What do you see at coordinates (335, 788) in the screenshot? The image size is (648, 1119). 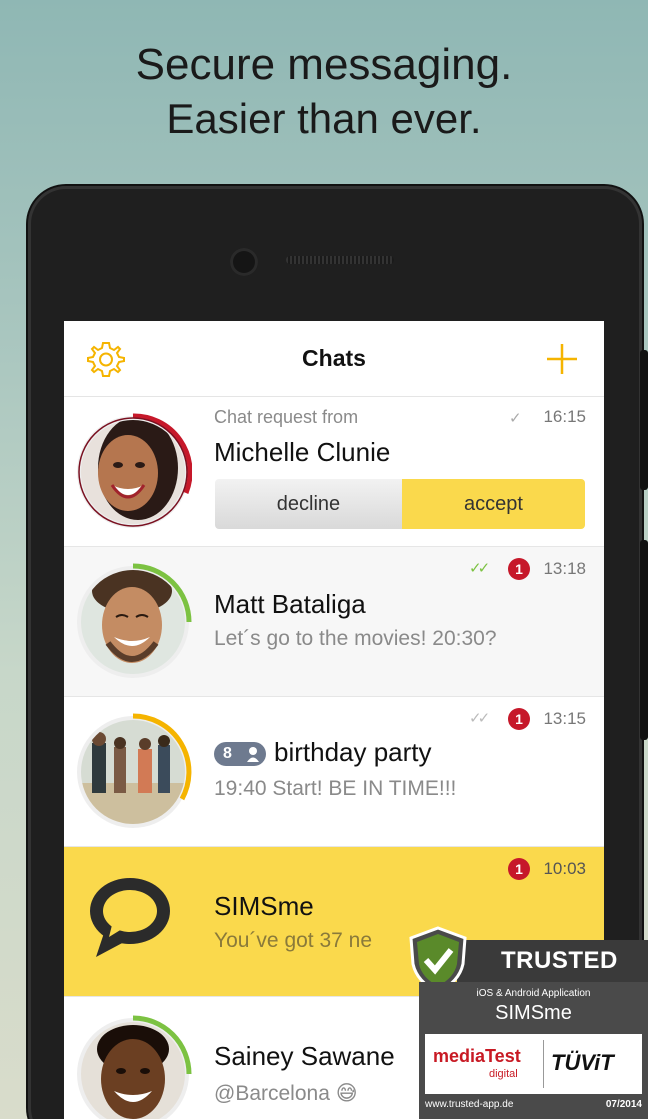 I see `chat-last-message: 19:40 Start! BE IN TIME!!!` at bounding box center [335, 788].